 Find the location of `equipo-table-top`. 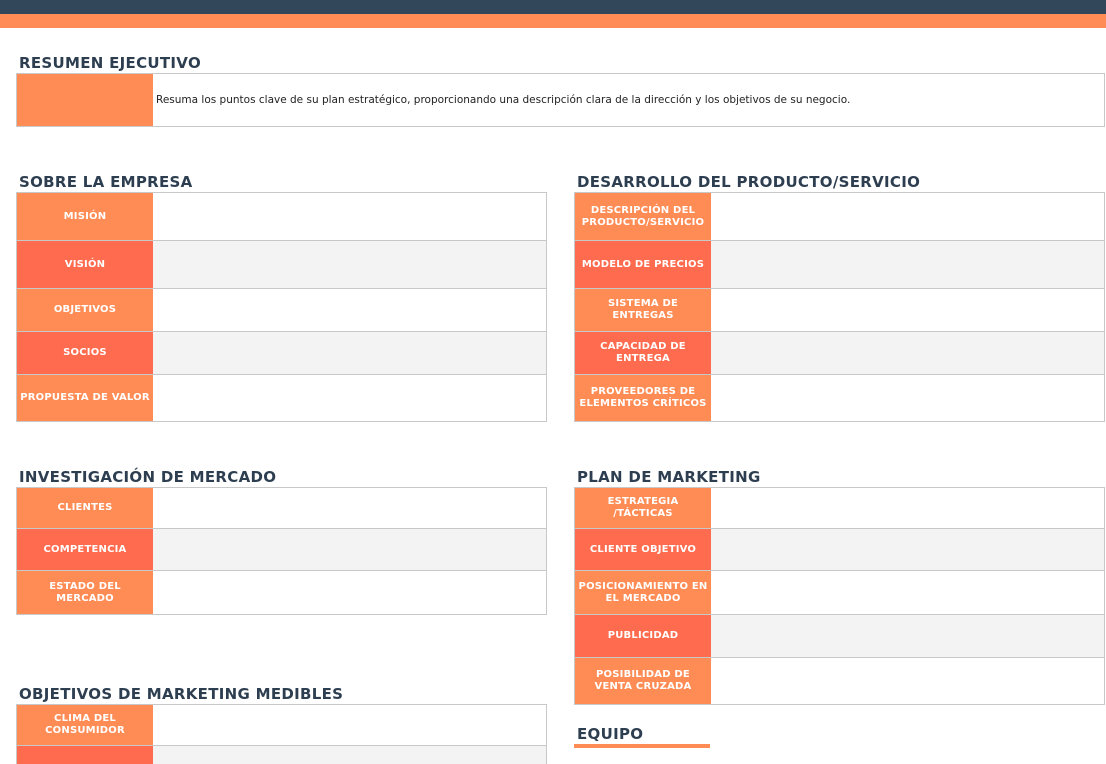

equipo-table-top is located at coordinates (642, 746).